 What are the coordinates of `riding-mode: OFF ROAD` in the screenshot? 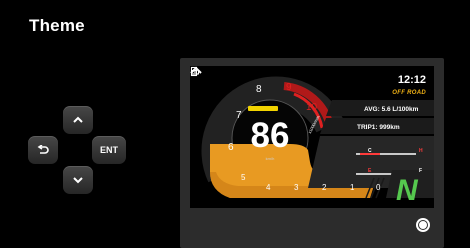 It's located at (409, 93).